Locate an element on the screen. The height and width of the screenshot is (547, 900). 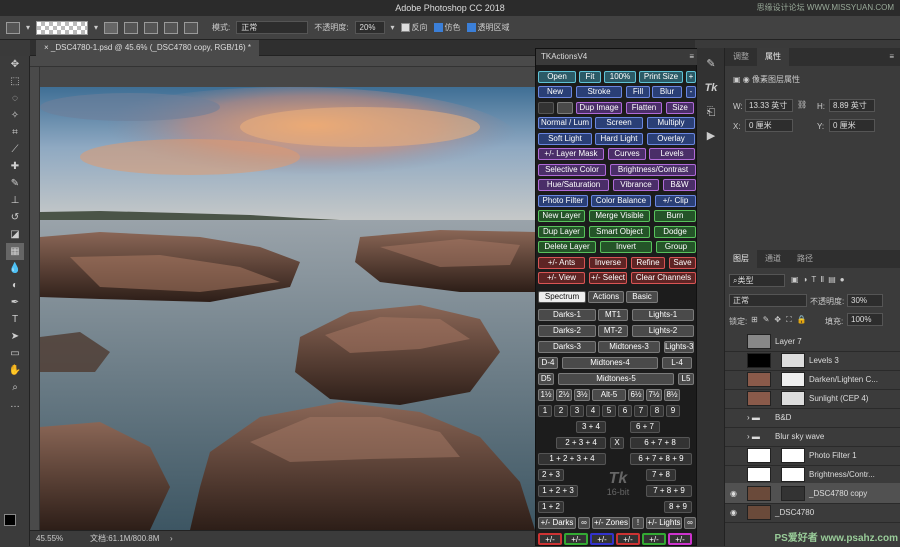
tk-button: Multiply is located at coordinates (671, 123).